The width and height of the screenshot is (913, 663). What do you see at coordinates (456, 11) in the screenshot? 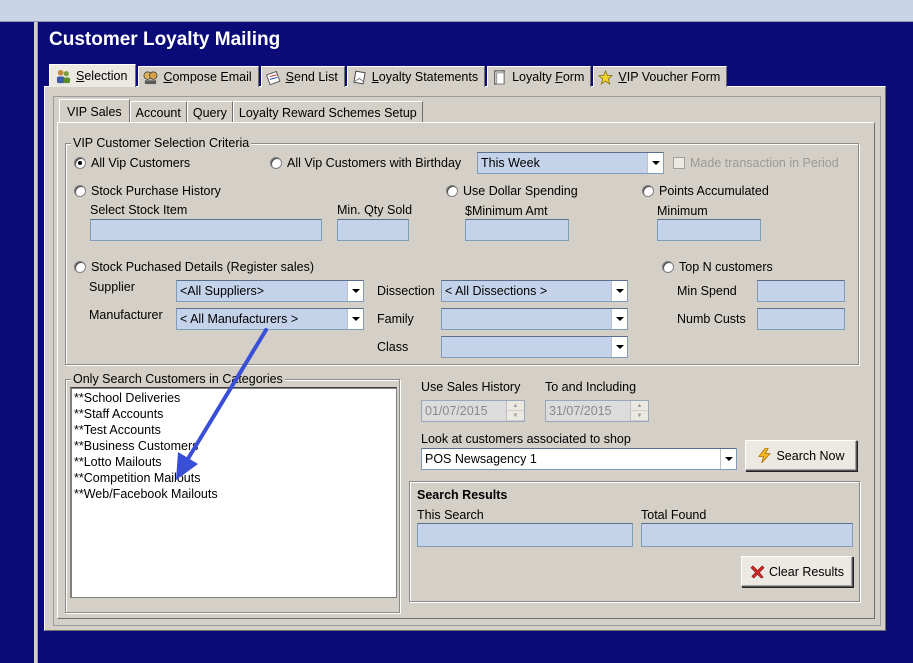
I see `window-top-bar` at bounding box center [456, 11].